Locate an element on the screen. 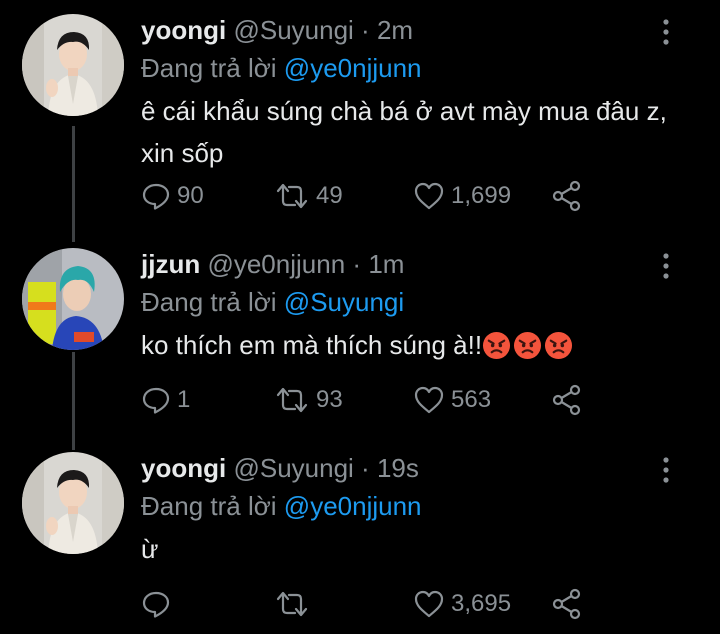 This screenshot has width=720, height=634. tweet-text: ko thích em mà thích súng à!! is located at coordinates (312, 345).